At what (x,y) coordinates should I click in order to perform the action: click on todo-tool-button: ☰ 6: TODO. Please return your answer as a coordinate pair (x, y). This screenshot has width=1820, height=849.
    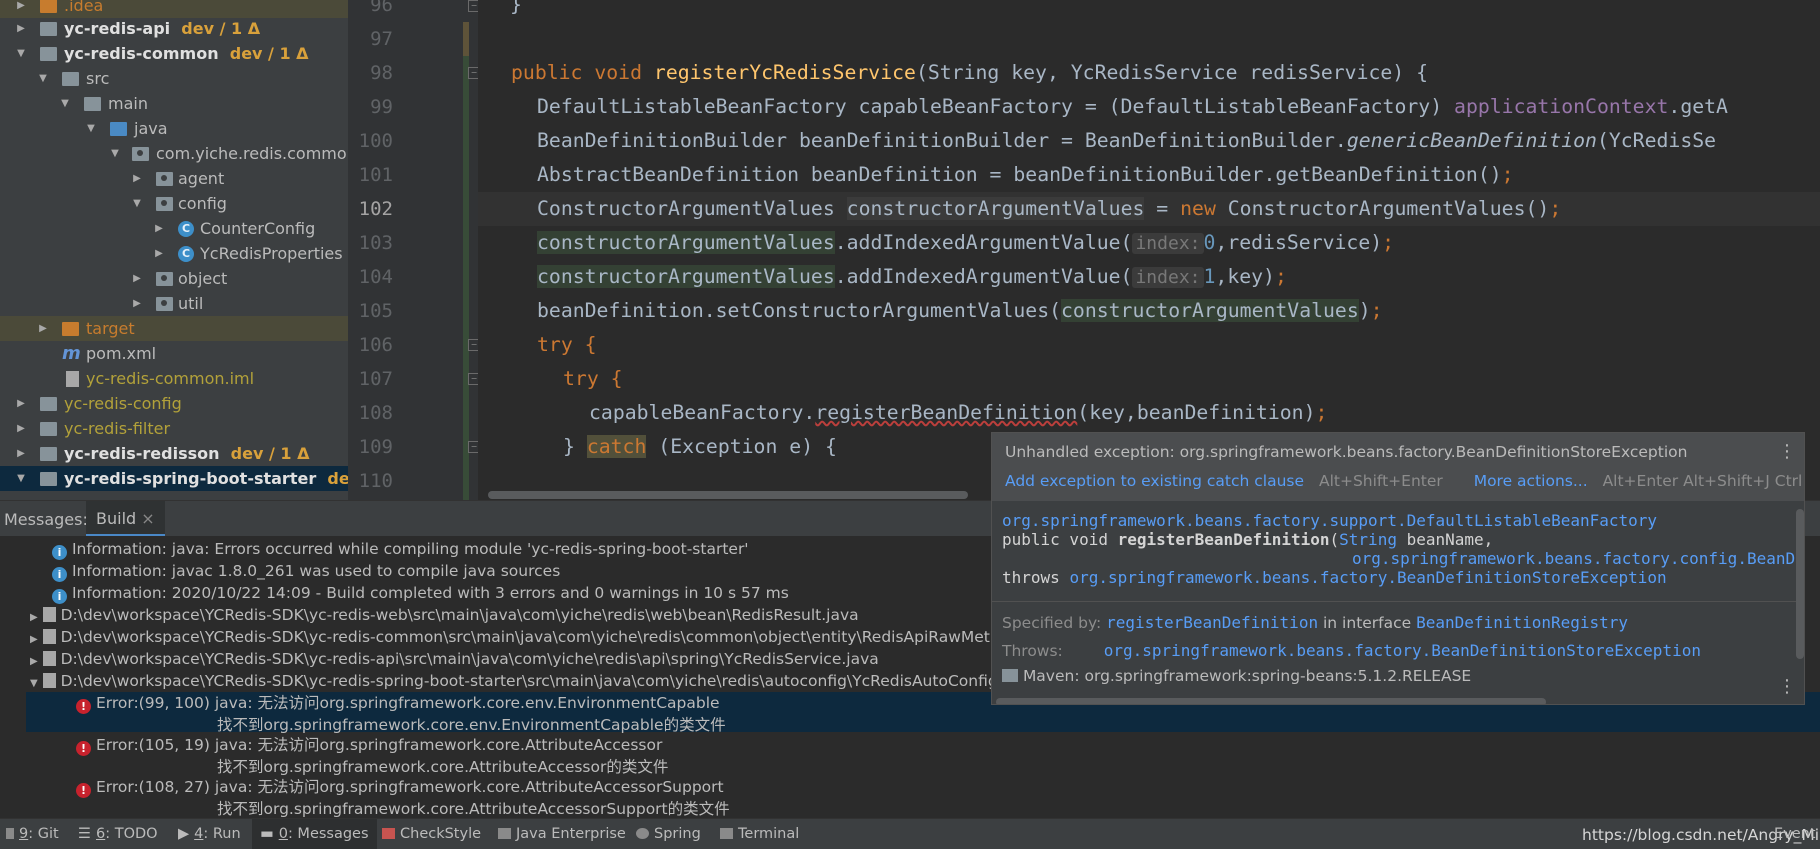
    Looking at the image, I should click on (118, 834).